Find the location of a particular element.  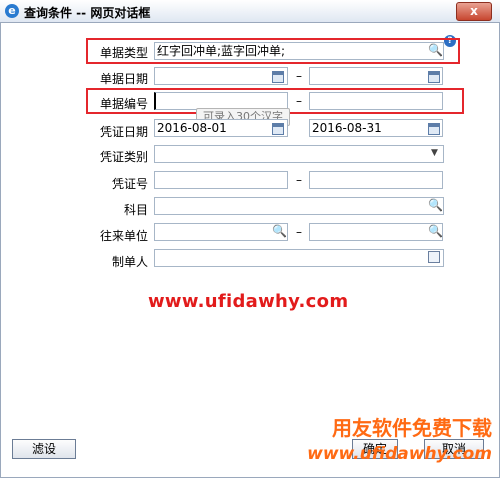

label-voucher-category: 凭证类别 is located at coordinates (123, 157).